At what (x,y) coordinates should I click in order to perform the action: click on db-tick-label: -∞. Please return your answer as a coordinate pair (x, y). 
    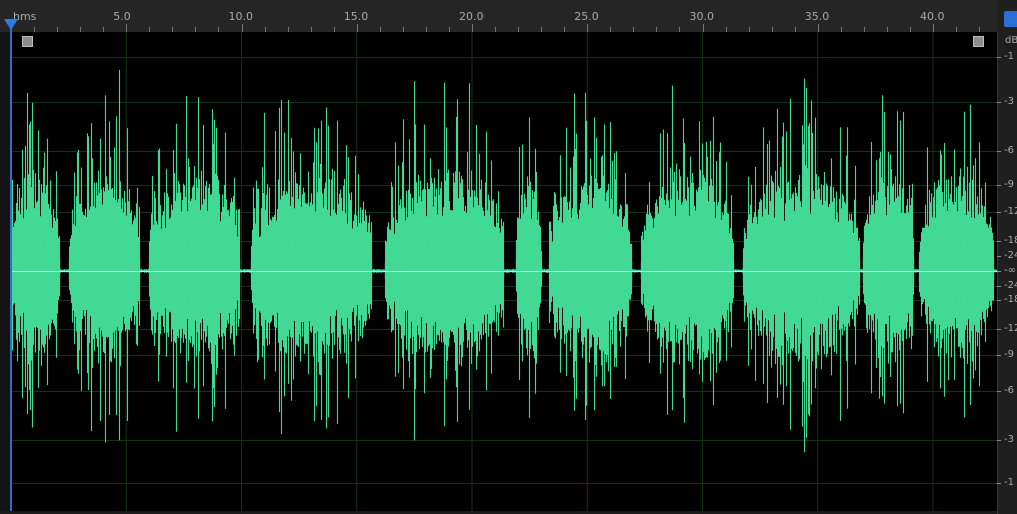
    Looking at the image, I should click on (1010, 270).